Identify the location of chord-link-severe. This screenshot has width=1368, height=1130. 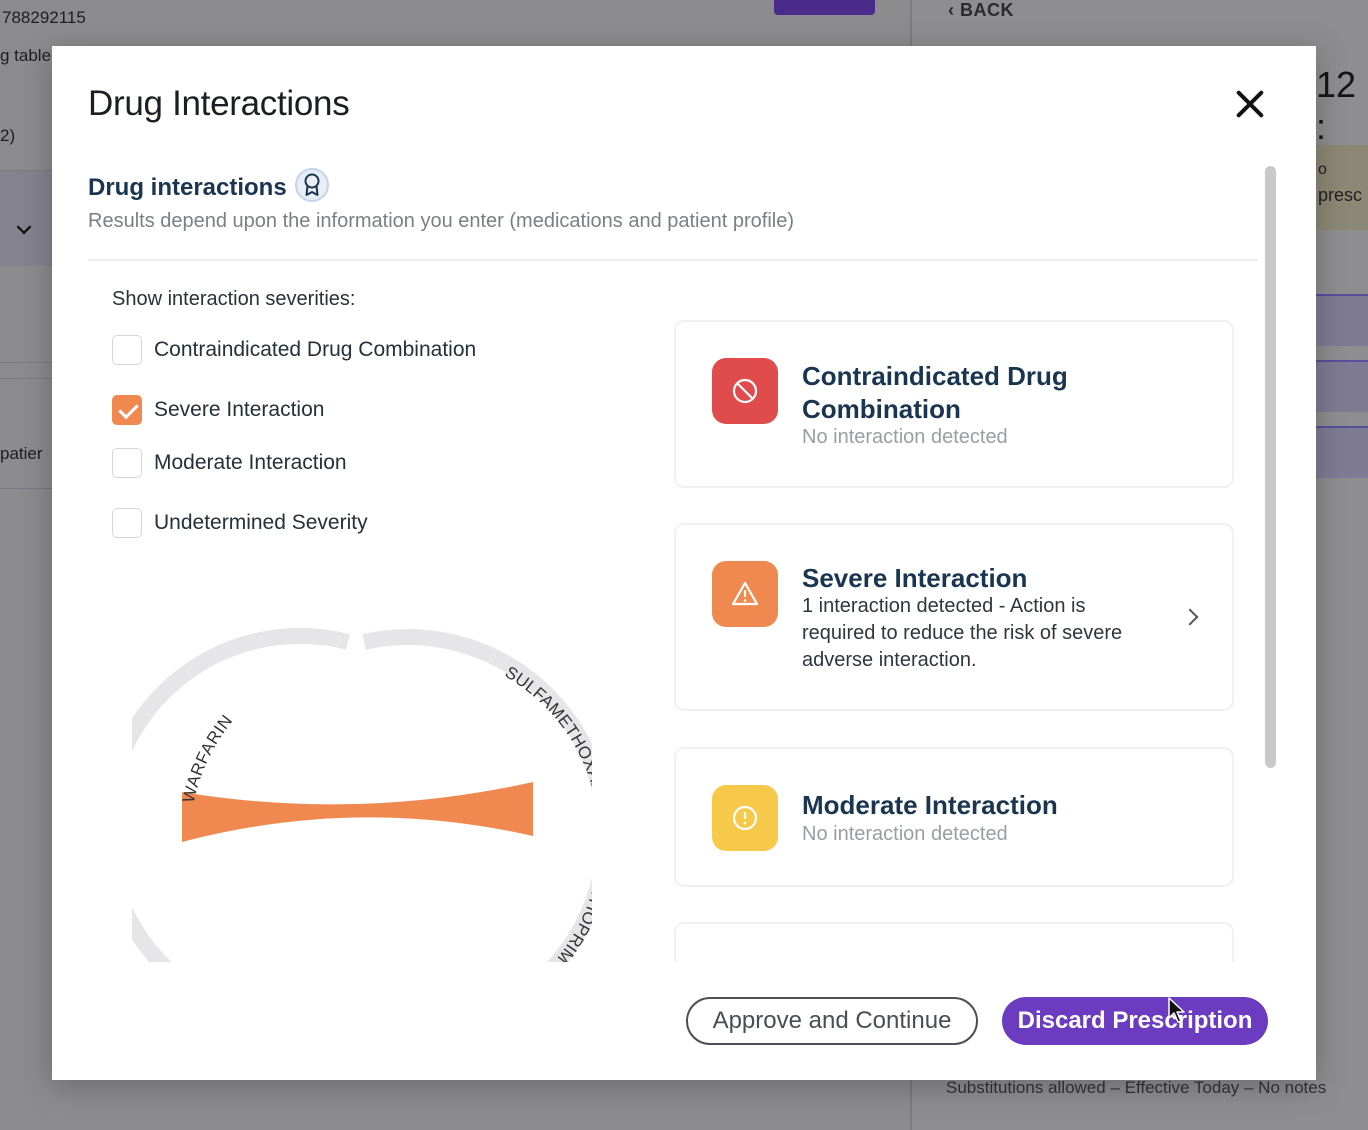
(357, 812).